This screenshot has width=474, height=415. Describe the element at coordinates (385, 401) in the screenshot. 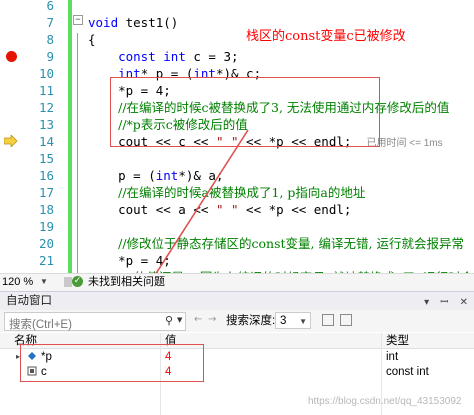

I see `watermark: https://blog.csdn.net/qq_43153092` at that location.